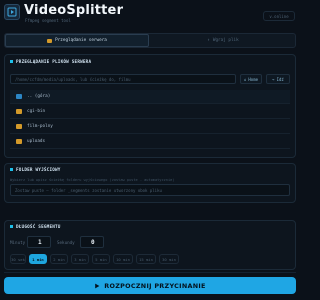 The width and height of the screenshot is (320, 300). What do you see at coordinates (48, 20) in the screenshot?
I see `app-subtitle: Ffmpeg segment tool` at bounding box center [48, 20].